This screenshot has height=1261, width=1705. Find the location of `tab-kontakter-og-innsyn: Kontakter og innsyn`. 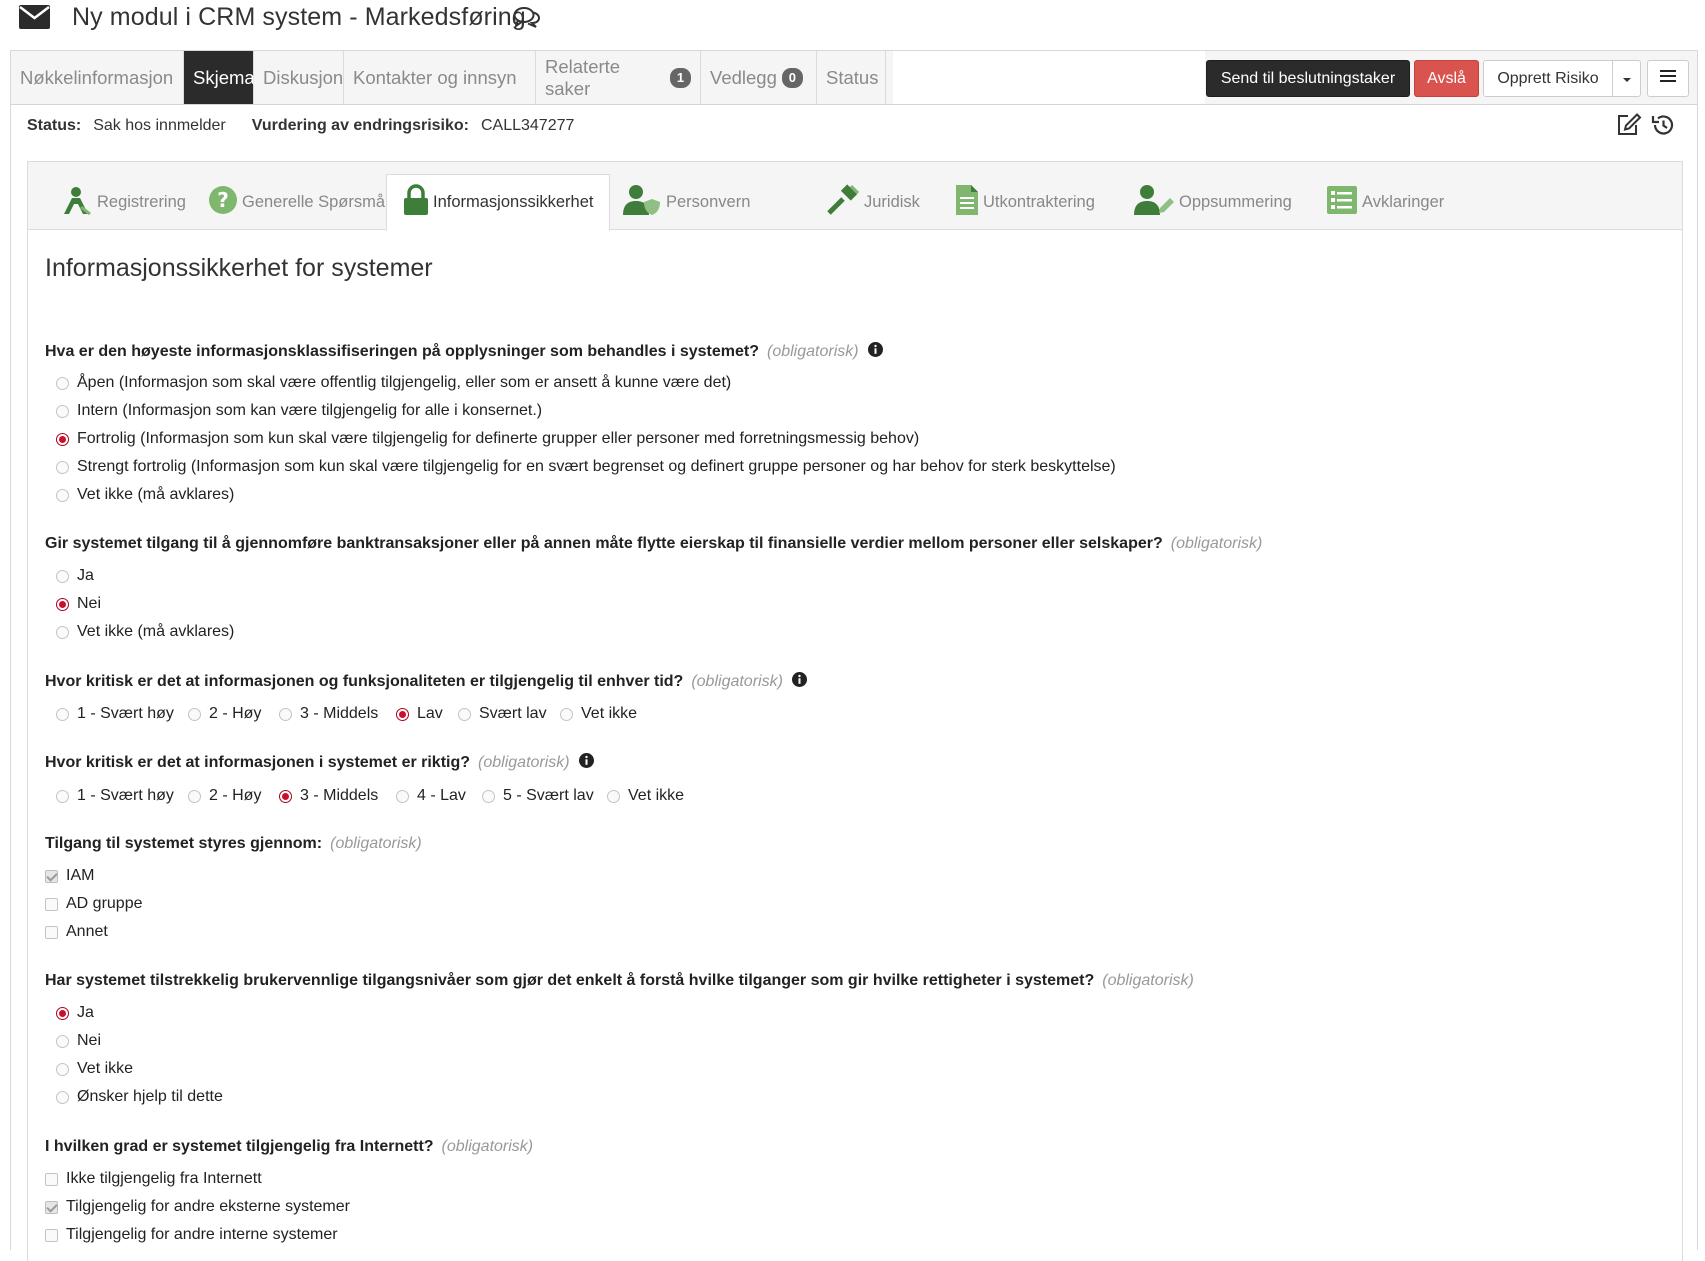

tab-kontakter-og-innsyn: Kontakter og innsyn is located at coordinates (440, 77).